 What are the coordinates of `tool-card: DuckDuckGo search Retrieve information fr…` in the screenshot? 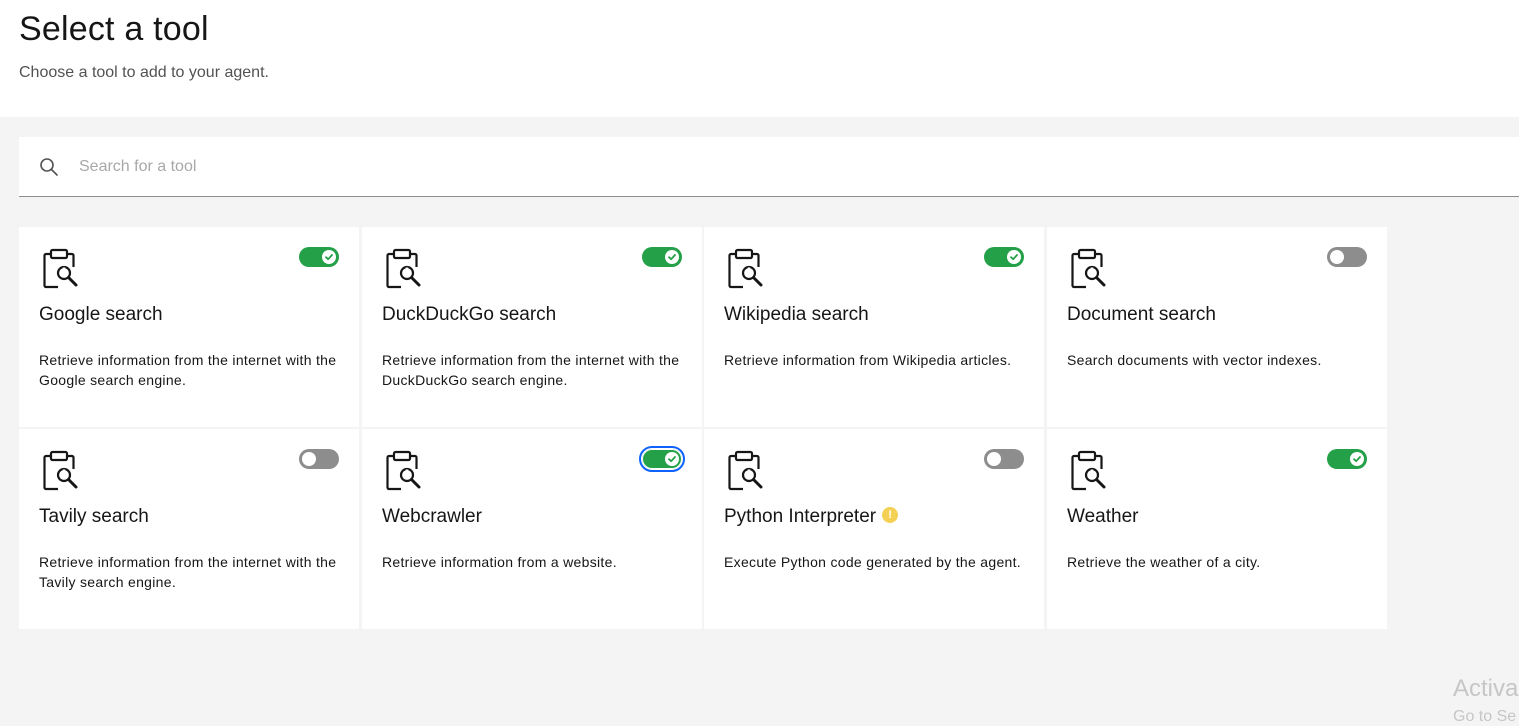 It's located at (532, 327).